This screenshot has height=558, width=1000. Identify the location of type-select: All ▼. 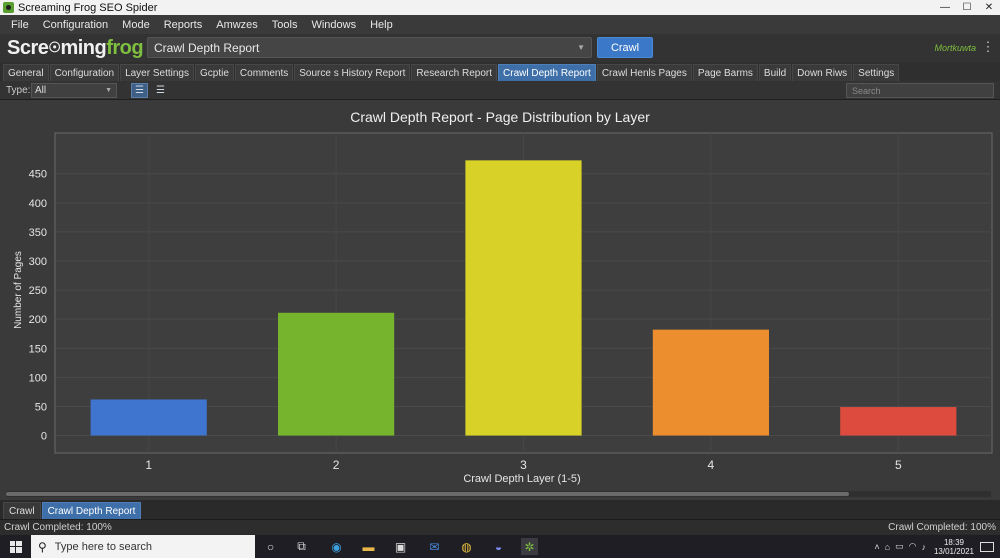
(74, 90).